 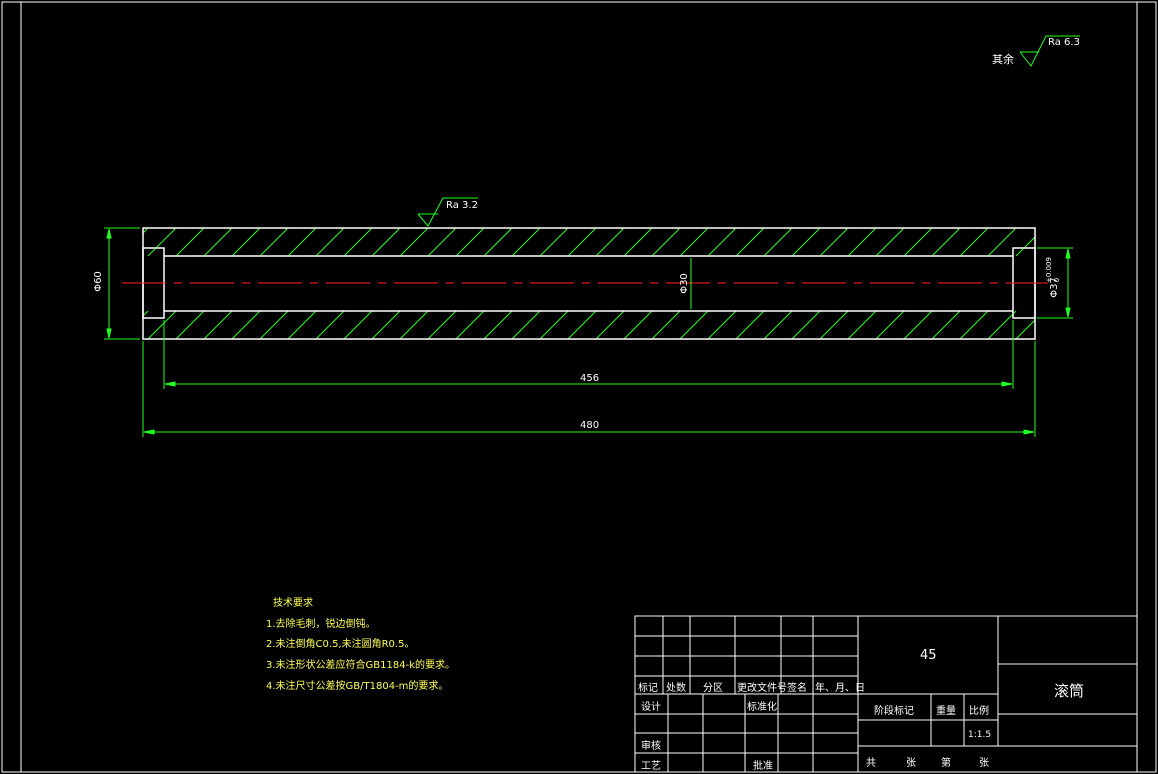 I want to click on tech-req-item-2: 2.未注倒角C0.5,未注圆角R0.5。, so click(x=340, y=644).